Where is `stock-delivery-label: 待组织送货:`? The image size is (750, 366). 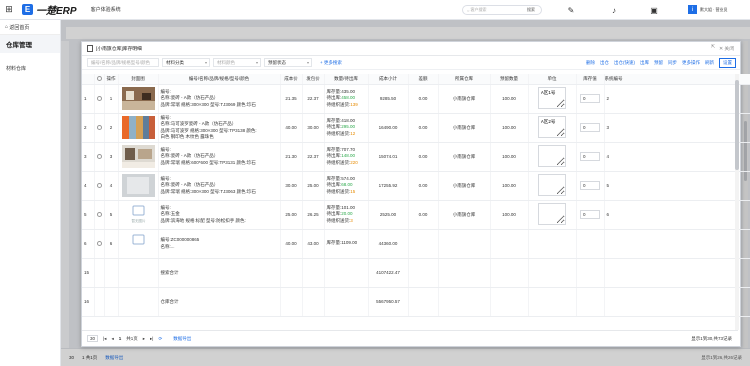 stock-delivery-label: 待组织送货: is located at coordinates (338, 220).